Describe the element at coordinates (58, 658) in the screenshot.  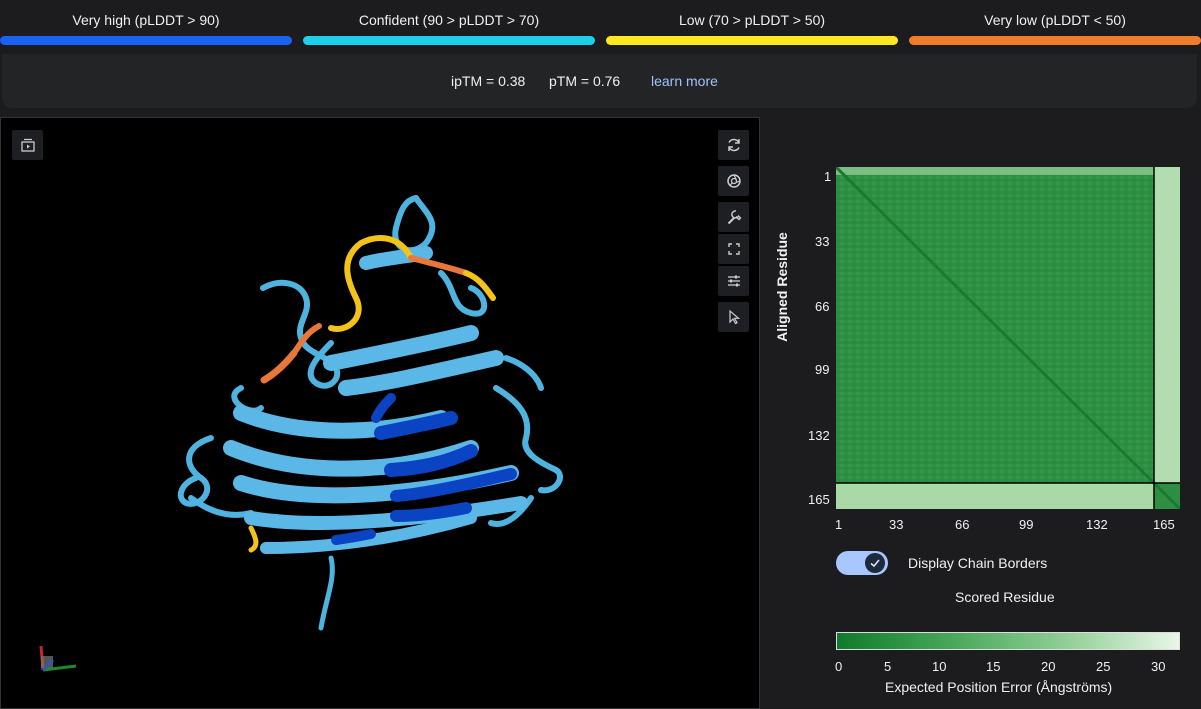
I see `axes-orientation-icon` at that location.